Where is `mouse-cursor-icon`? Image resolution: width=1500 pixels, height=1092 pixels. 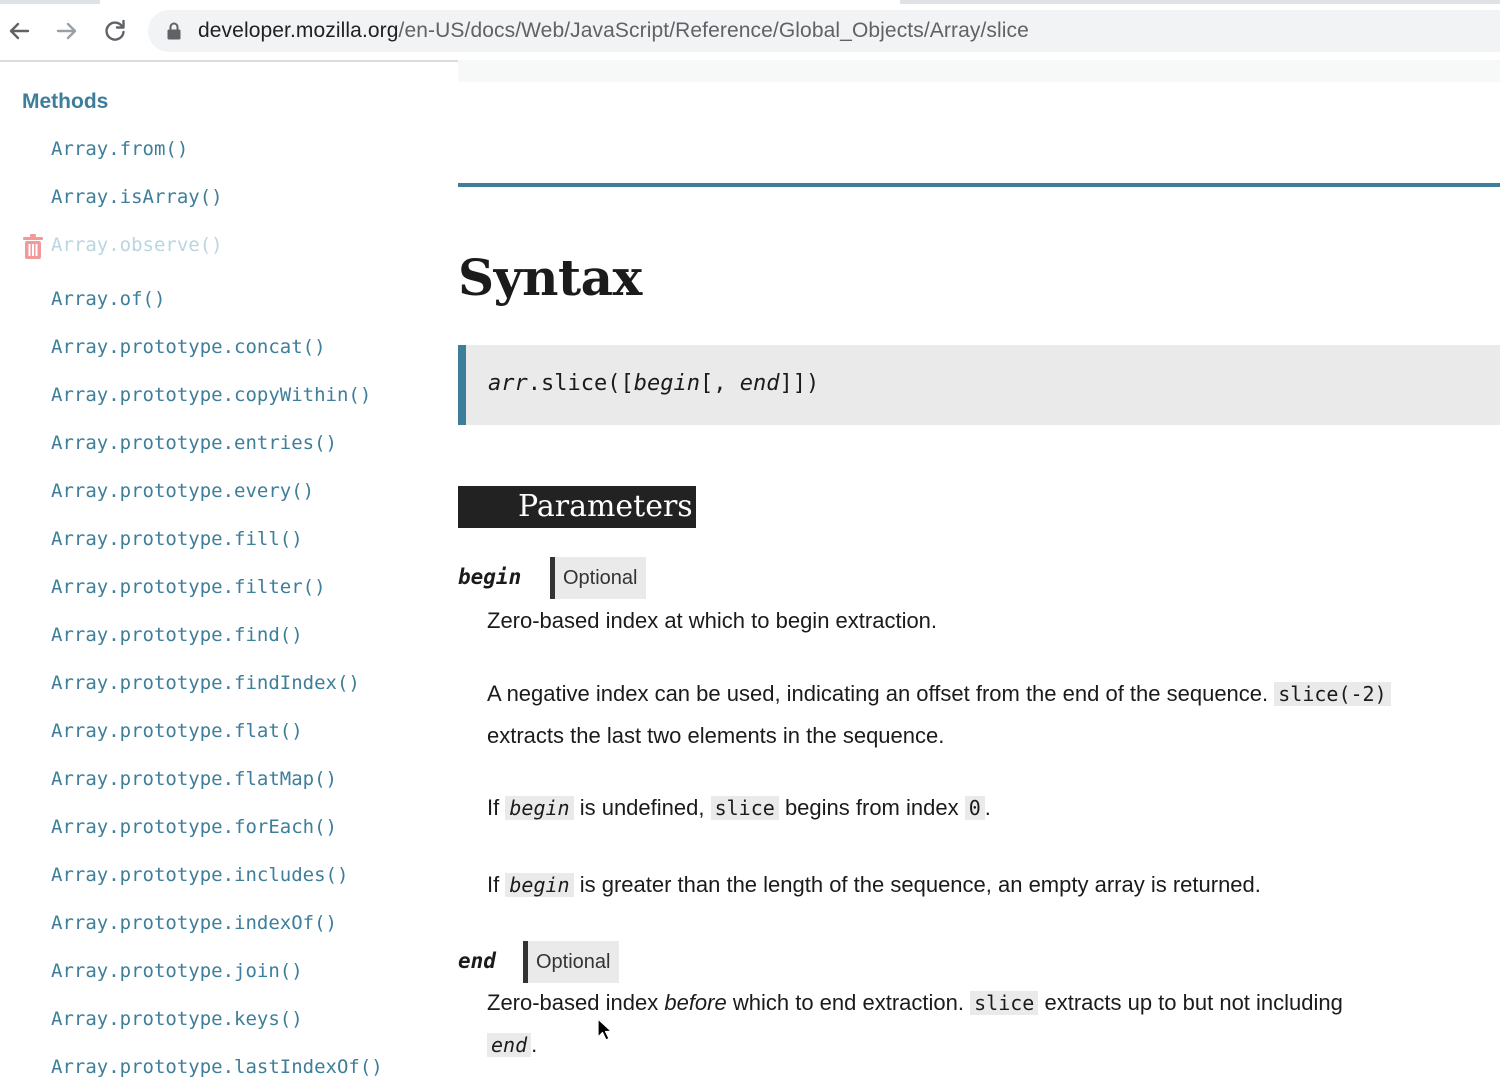 mouse-cursor-icon is located at coordinates (605, 1029).